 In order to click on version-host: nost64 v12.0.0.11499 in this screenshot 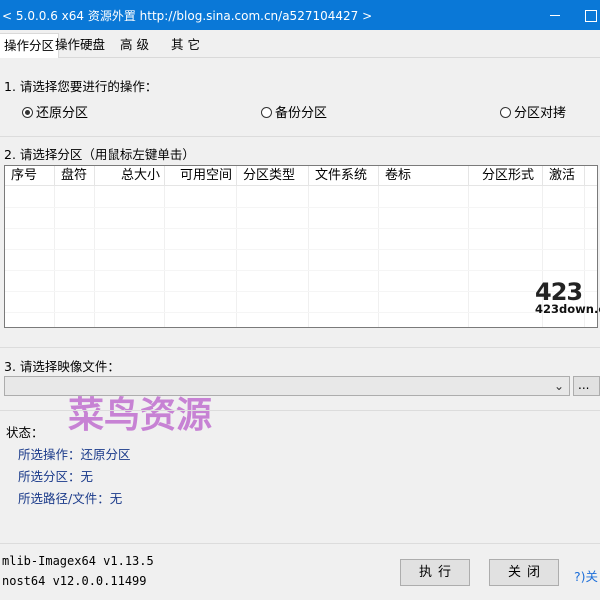, I will do `click(74, 581)`.